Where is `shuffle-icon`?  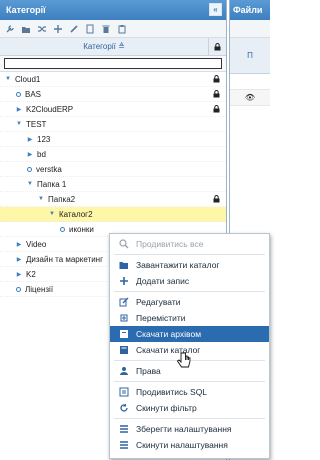 shuffle-icon is located at coordinates (42, 29).